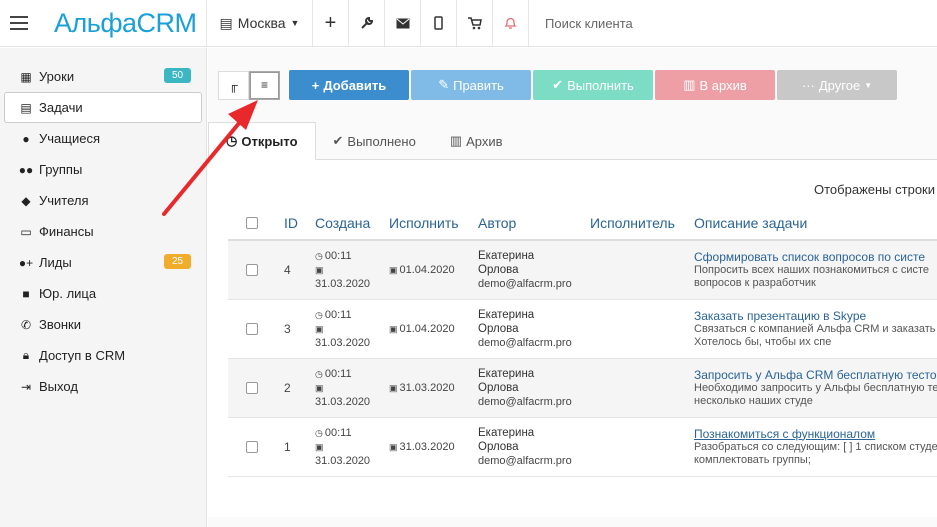 This screenshot has height=527, width=937. I want to click on column-header-id: ID, so click(299, 224).